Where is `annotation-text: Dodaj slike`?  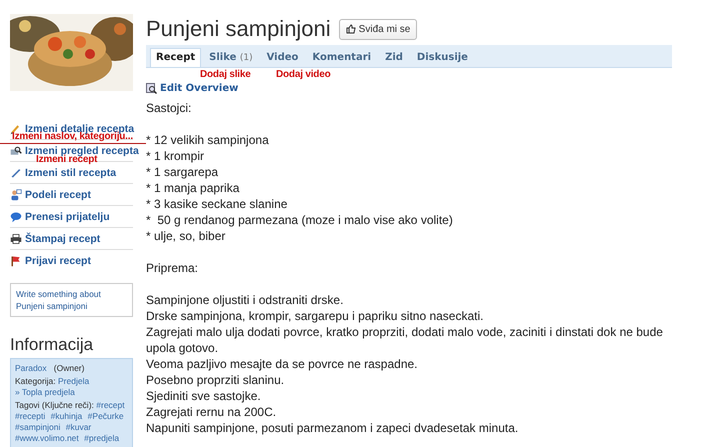
annotation-text: Dodaj slike is located at coordinates (225, 75).